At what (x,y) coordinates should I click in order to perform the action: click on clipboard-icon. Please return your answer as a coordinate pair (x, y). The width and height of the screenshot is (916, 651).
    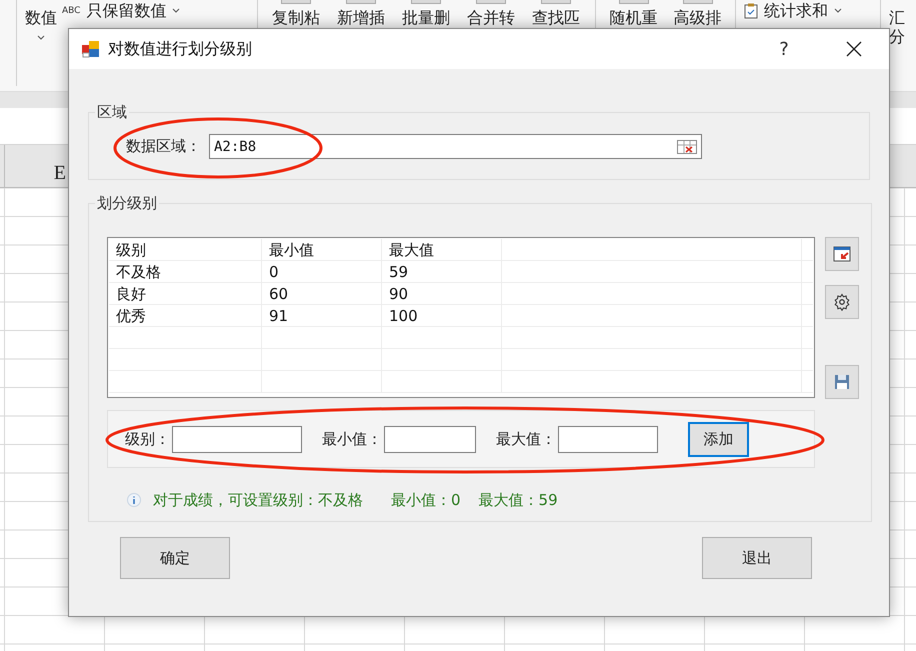
    Looking at the image, I should click on (751, 10).